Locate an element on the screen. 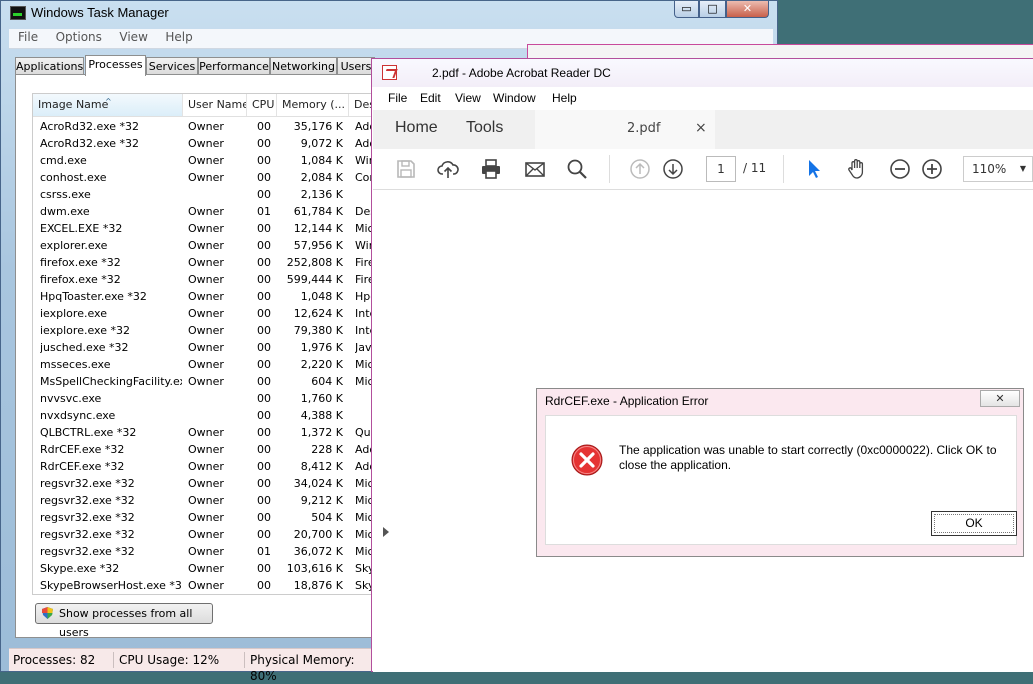  acro-menu-window: Window is located at coordinates (514, 98).